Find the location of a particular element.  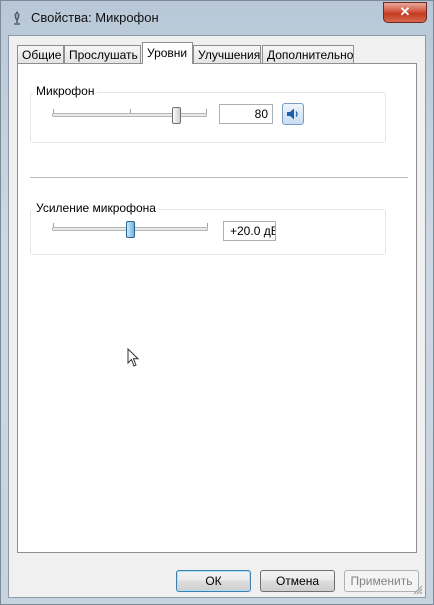

window-title: Свойства: Микрофон is located at coordinates (95, 17).